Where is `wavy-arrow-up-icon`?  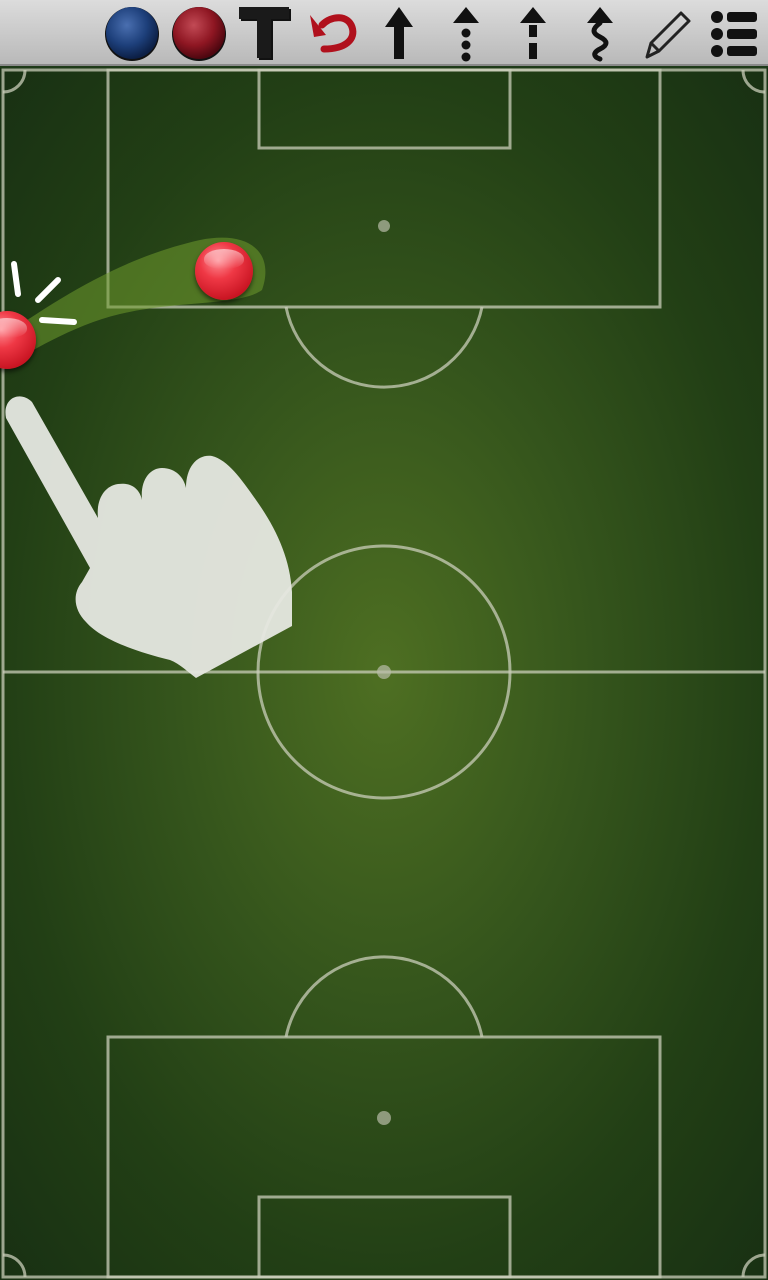
wavy-arrow-up-icon is located at coordinates (600, 34).